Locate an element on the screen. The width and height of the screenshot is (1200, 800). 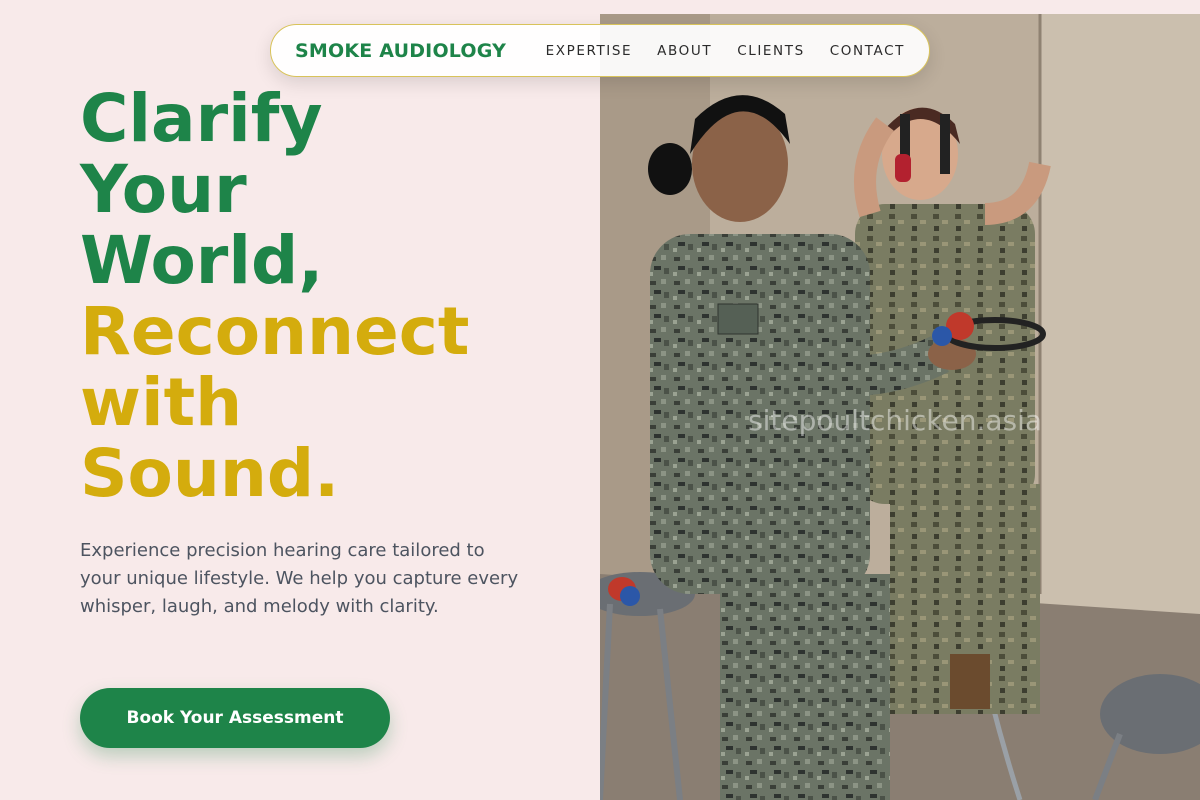
headline-line-world: World, is located at coordinates (202, 260).